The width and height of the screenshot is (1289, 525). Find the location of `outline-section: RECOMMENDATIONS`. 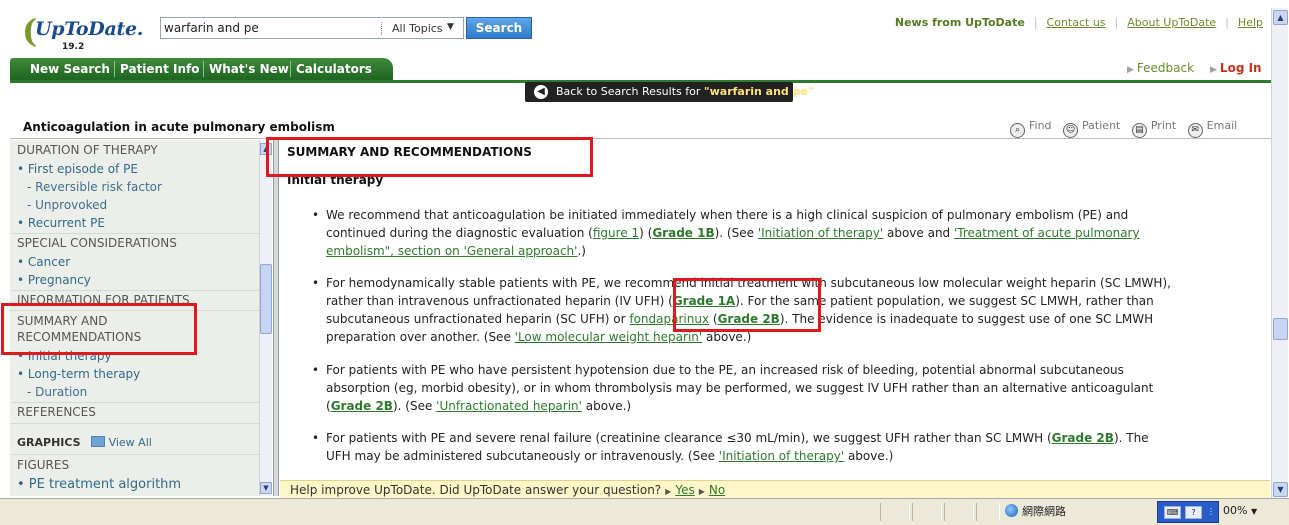

outline-section: RECOMMENDATIONS is located at coordinates (138, 337).